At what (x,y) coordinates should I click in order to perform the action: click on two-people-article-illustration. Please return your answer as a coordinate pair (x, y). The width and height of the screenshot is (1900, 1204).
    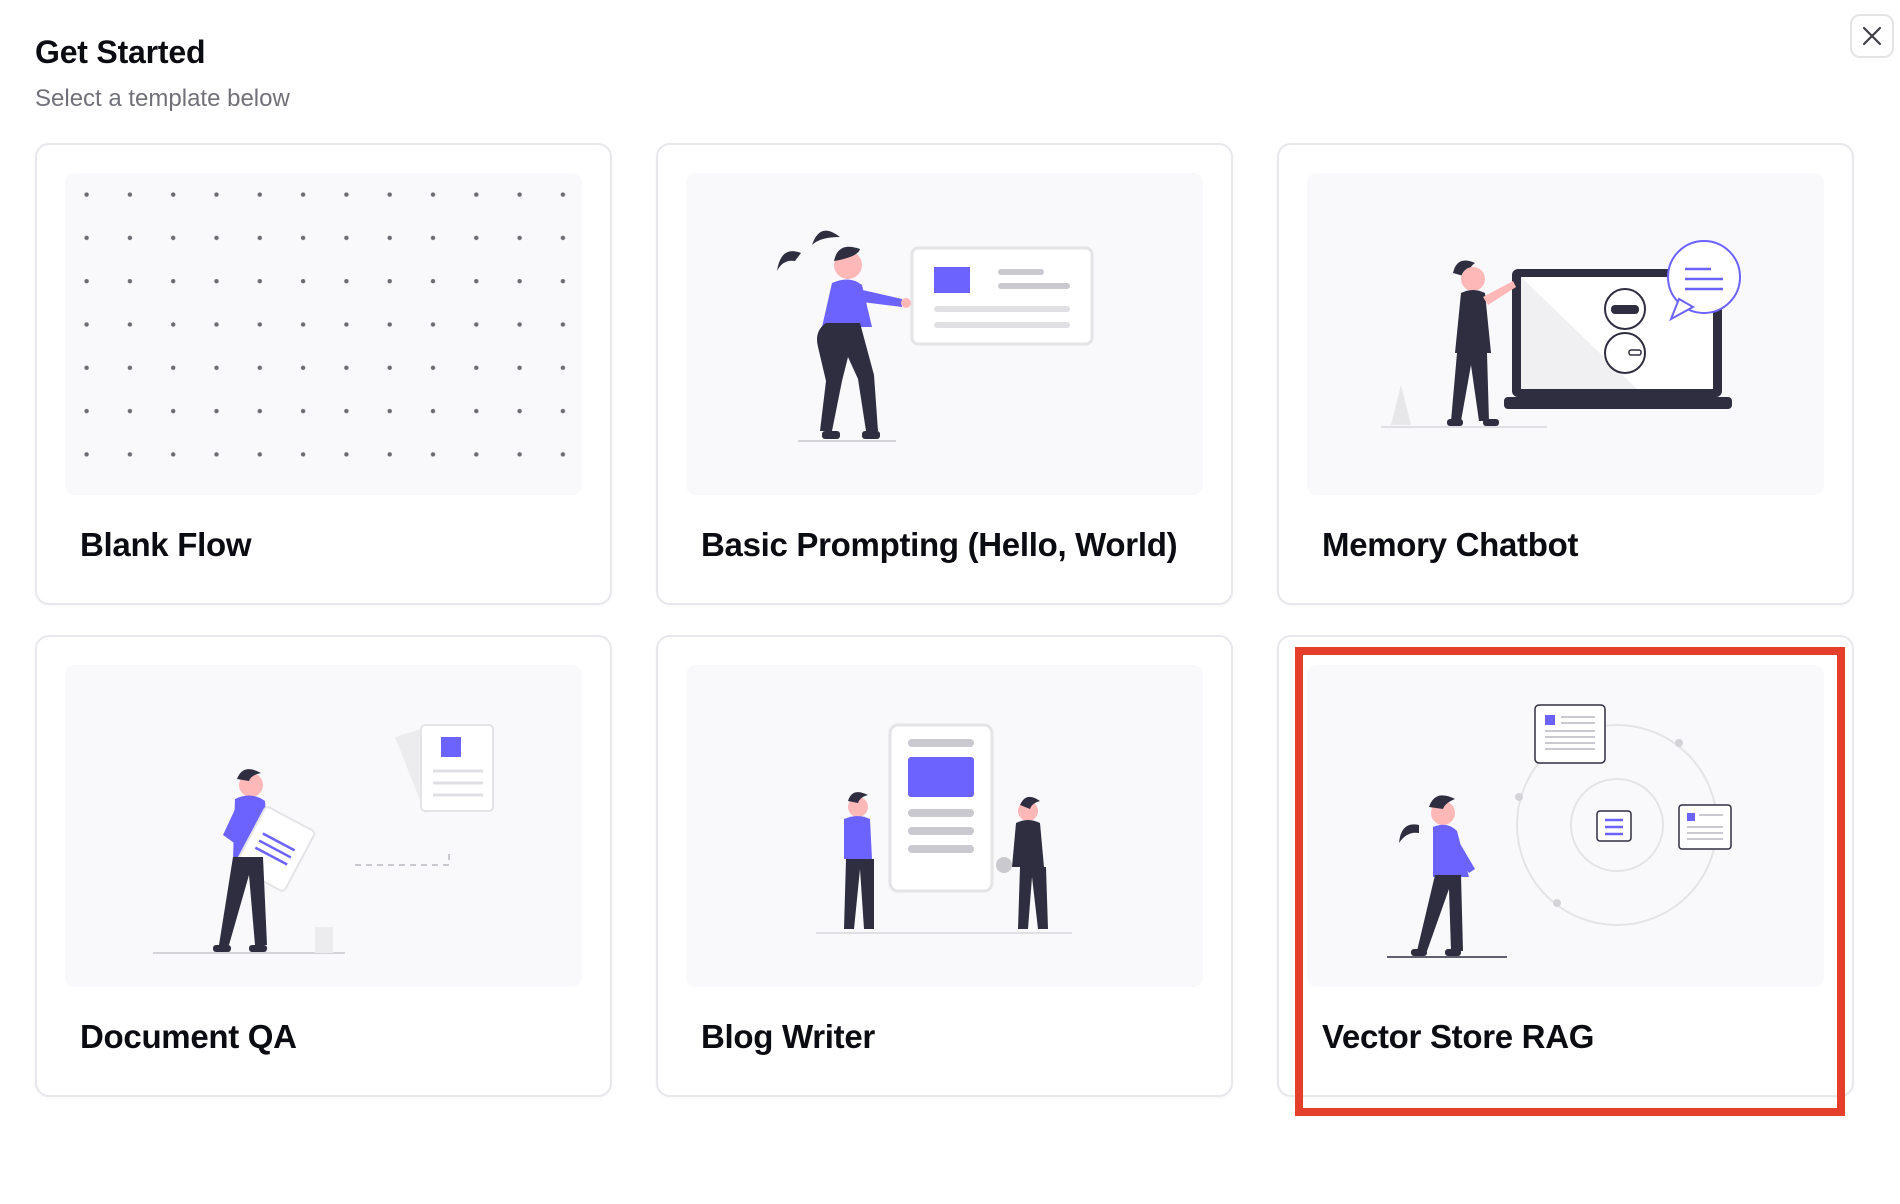
    Looking at the image, I should click on (944, 826).